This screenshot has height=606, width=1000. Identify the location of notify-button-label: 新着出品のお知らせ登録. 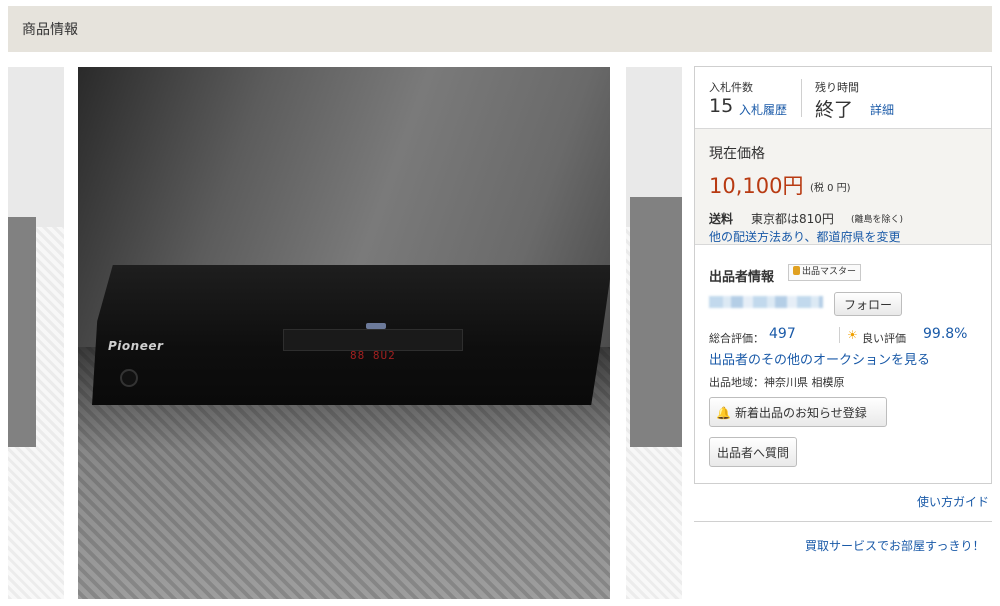
(800, 412).